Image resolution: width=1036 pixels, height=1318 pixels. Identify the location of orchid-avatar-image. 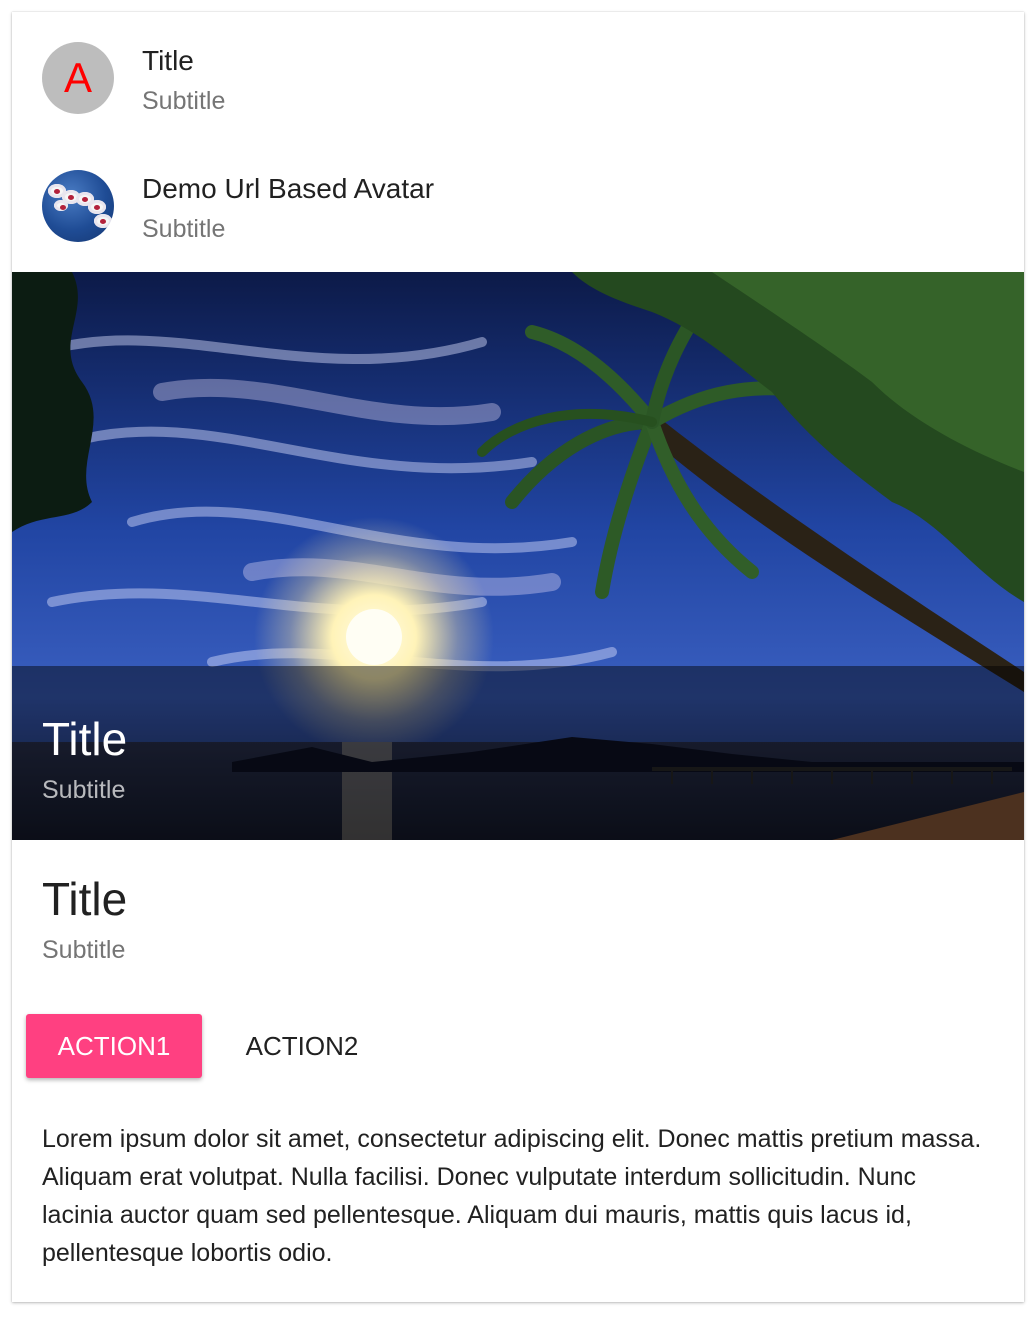
(78, 206).